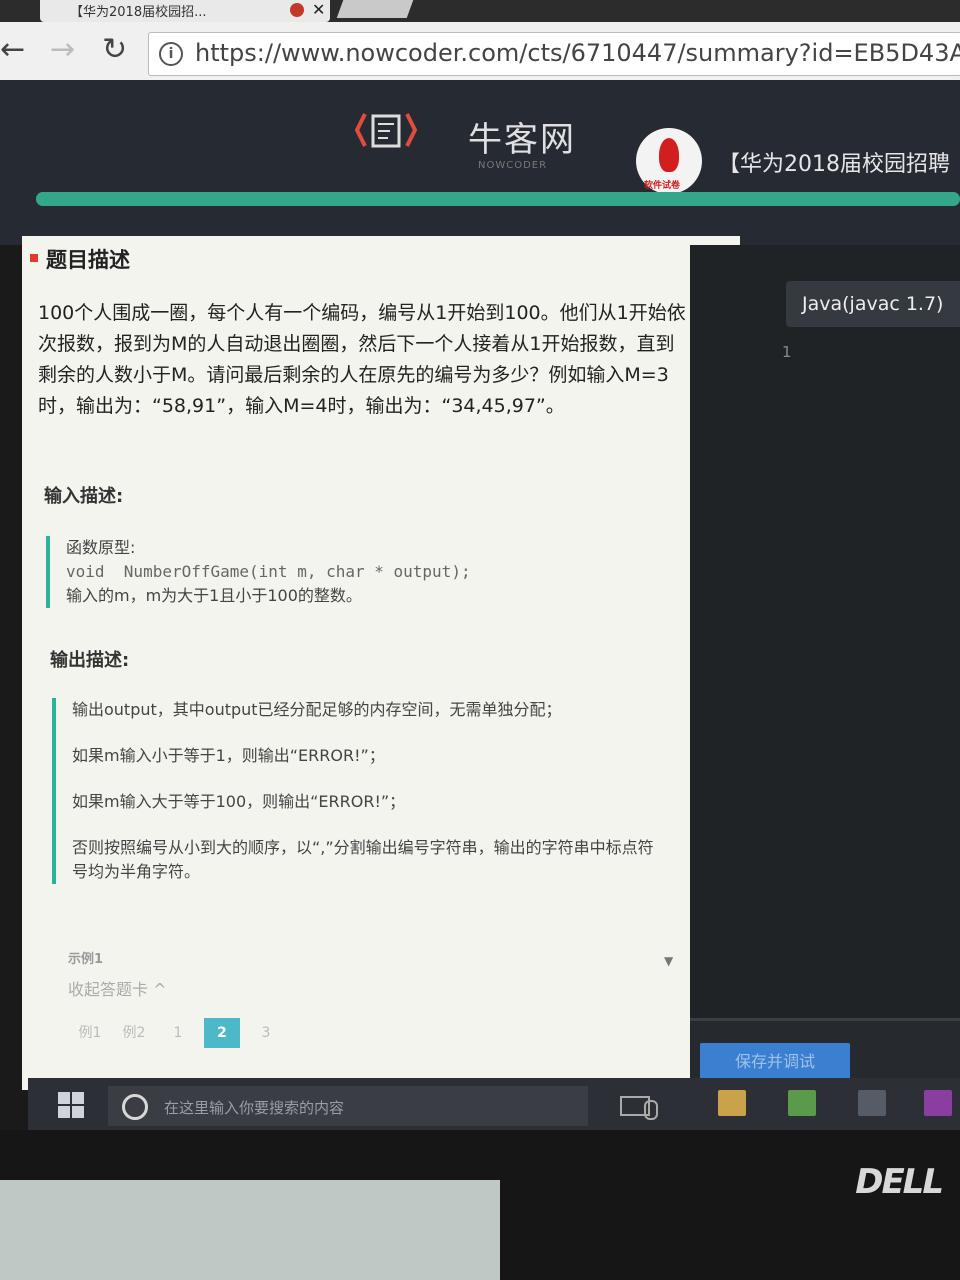 Image resolution: width=960 pixels, height=1280 pixels. What do you see at coordinates (635, 1106) in the screenshot?
I see `task-view-icon` at bounding box center [635, 1106].